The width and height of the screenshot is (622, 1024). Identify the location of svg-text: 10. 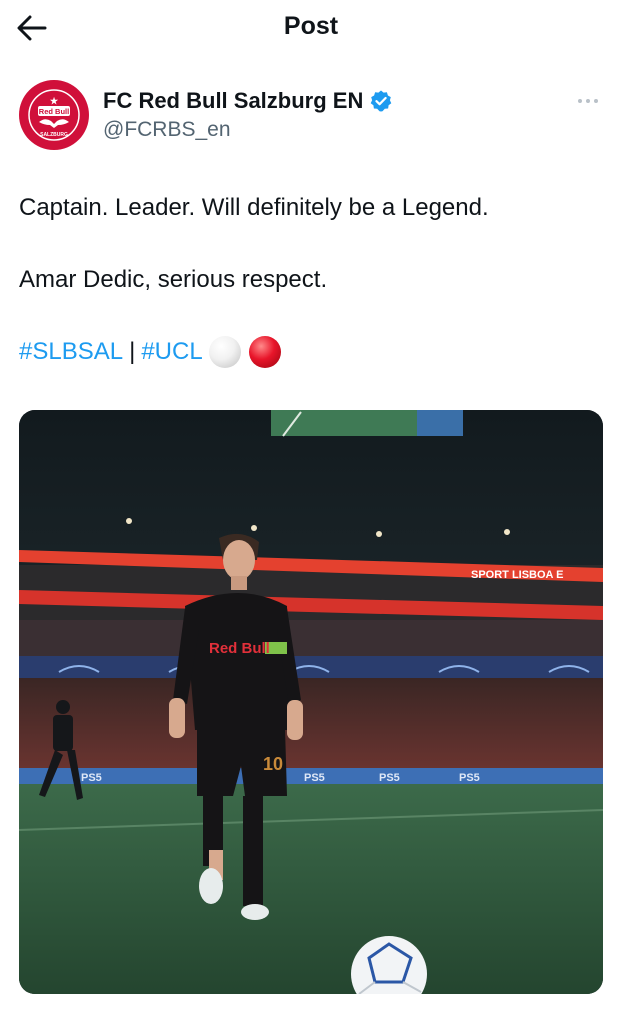
(273, 764).